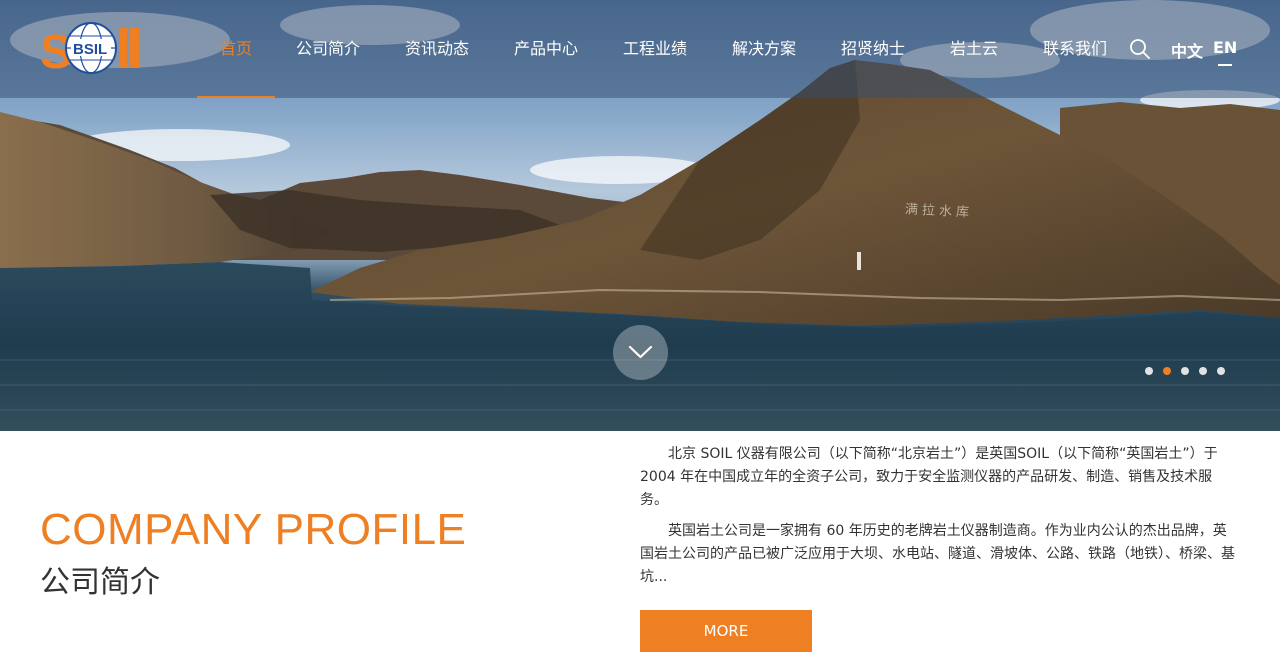  I want to click on nav-item-products: 产品中心, so click(546, 49).